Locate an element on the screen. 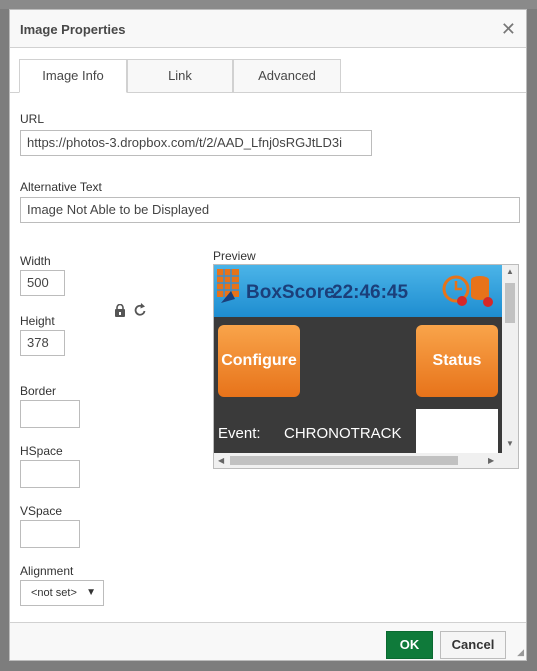 The width and height of the screenshot is (537, 671). tab-image-info: Image Info is located at coordinates (73, 76).